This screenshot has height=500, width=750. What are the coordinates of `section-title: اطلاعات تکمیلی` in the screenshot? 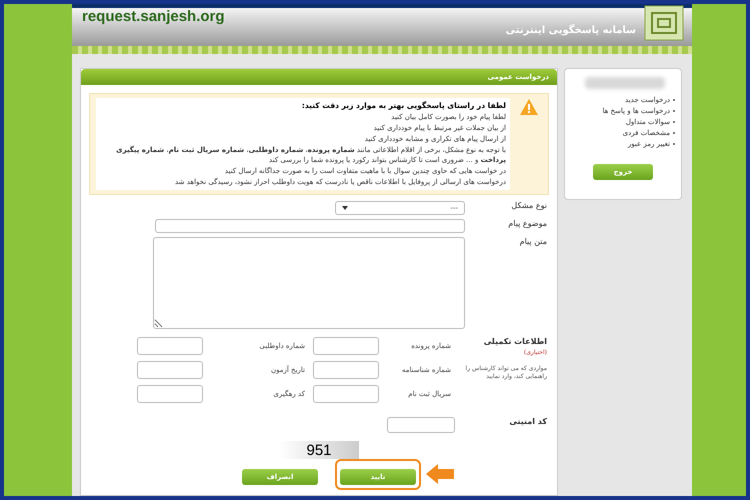 It's located at (514, 341).